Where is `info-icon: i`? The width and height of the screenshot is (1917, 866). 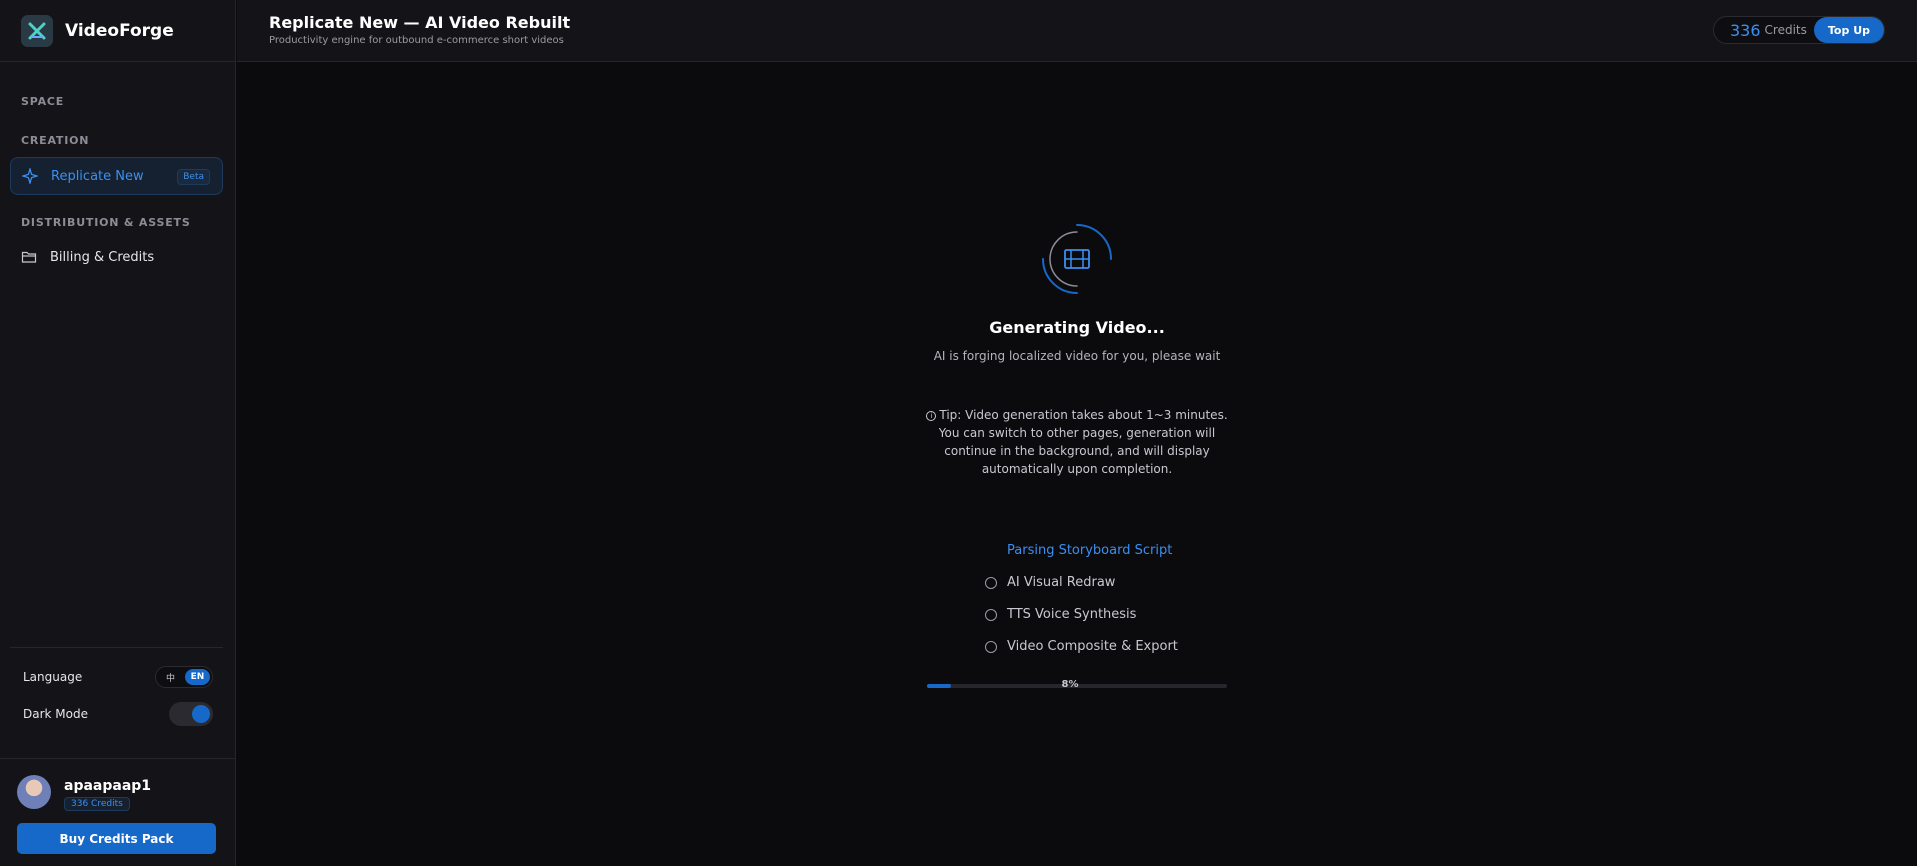 info-icon: i is located at coordinates (931, 415).